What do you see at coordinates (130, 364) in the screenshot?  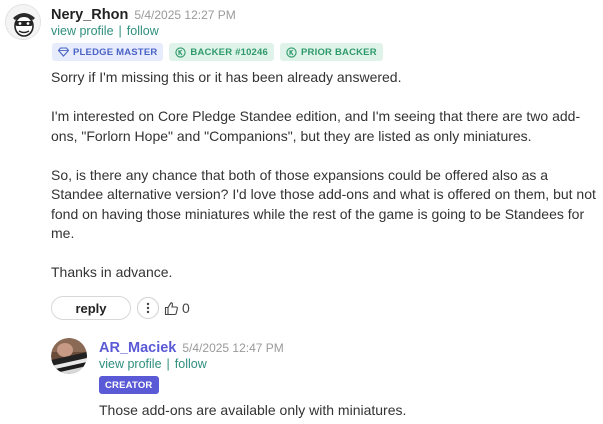 I see `reply-view-profile-link: view profile` at bounding box center [130, 364].